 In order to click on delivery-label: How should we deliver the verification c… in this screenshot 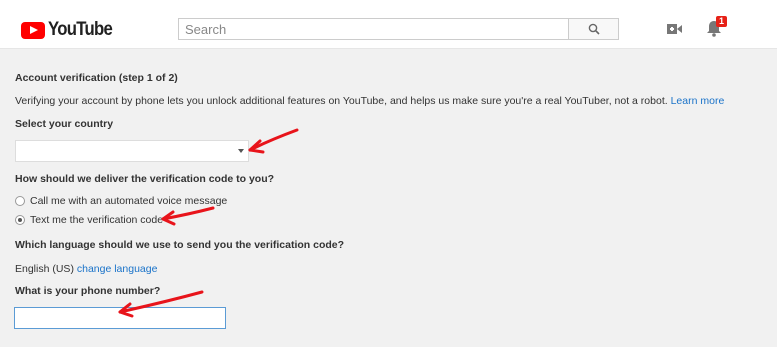, I will do `click(145, 179)`.